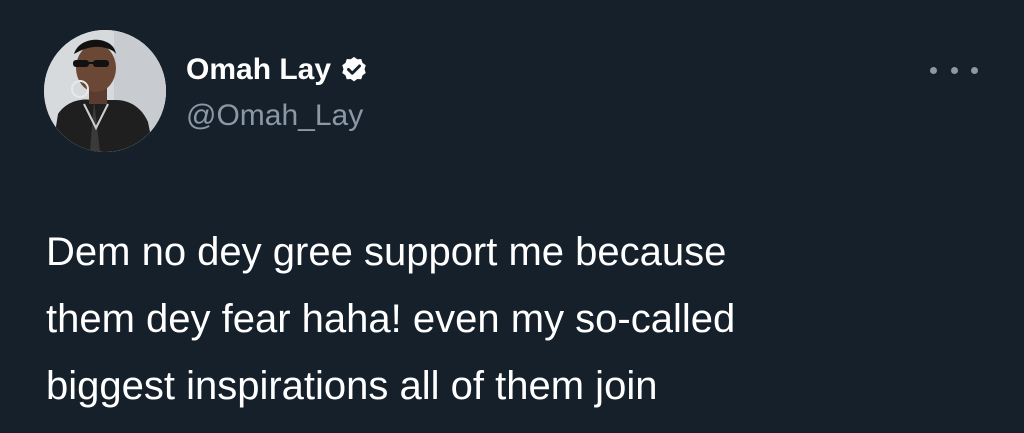 Image resolution: width=1024 pixels, height=433 pixels. What do you see at coordinates (354, 70) in the screenshot?
I see `verified-badge-icon` at bounding box center [354, 70].